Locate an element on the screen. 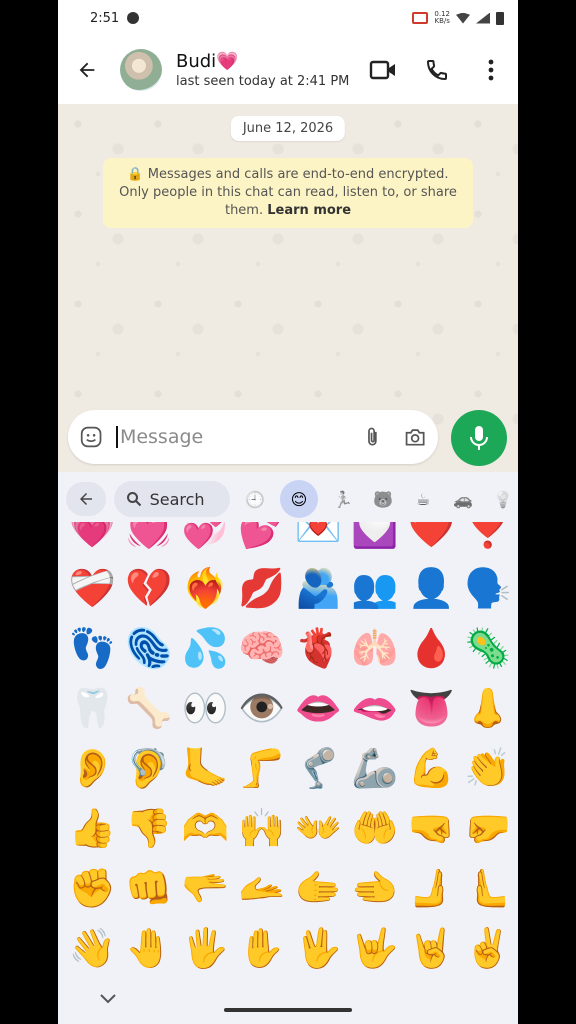 Image resolution: width=576 pixels, height=1024 pixels. emoji-key: 💓 is located at coordinates (149, 540).